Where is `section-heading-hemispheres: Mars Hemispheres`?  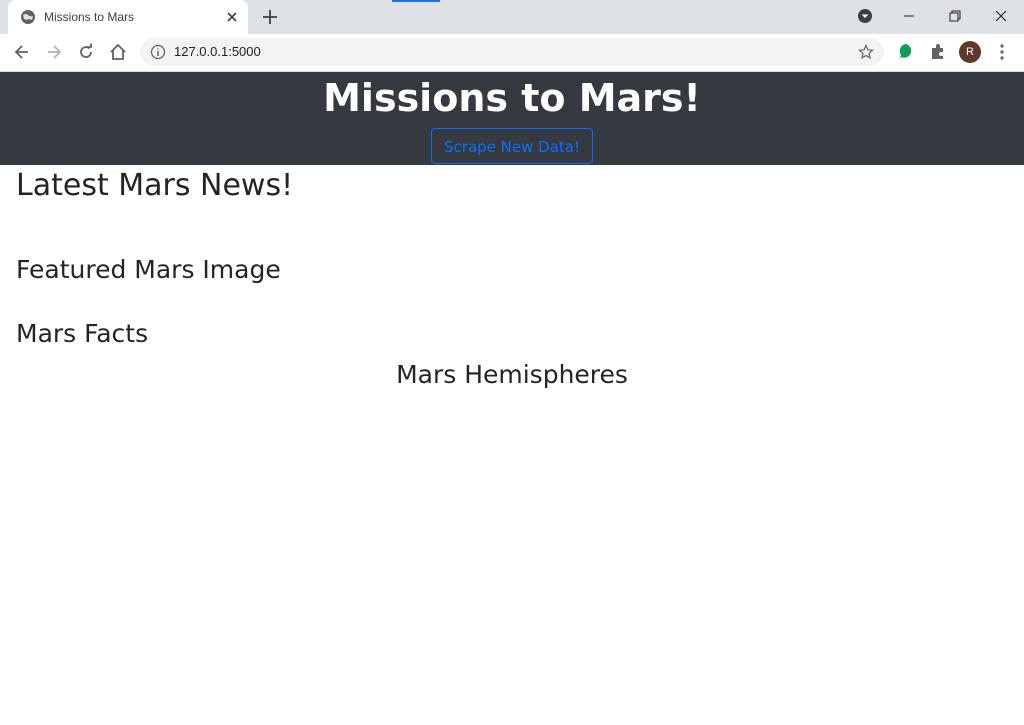
section-heading-hemispheres: Mars Hemispheres is located at coordinates (512, 374).